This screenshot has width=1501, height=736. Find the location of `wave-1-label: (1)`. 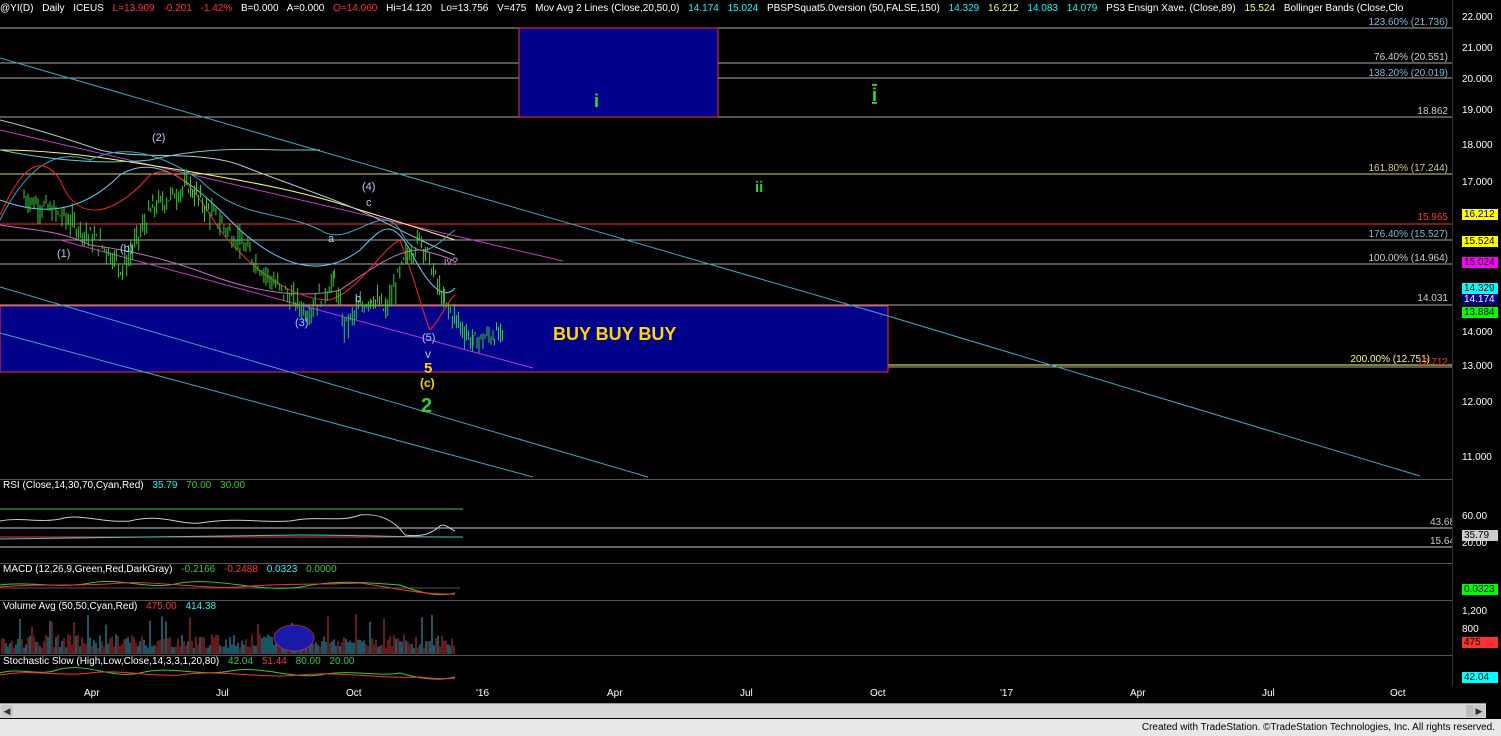

wave-1-label: (1) is located at coordinates (63, 254).